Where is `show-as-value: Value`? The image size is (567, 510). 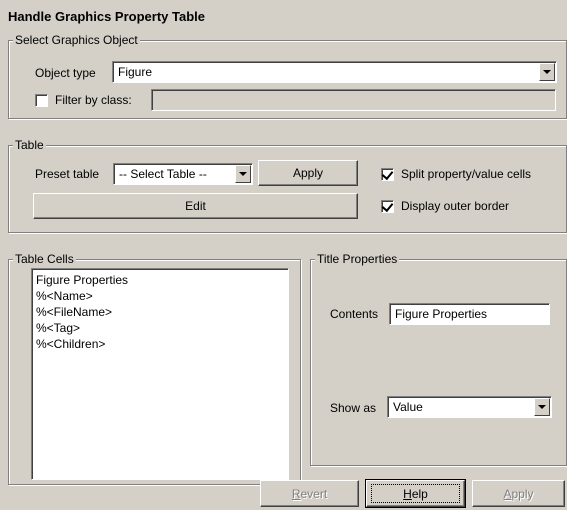
show-as-value: Value is located at coordinates (408, 407).